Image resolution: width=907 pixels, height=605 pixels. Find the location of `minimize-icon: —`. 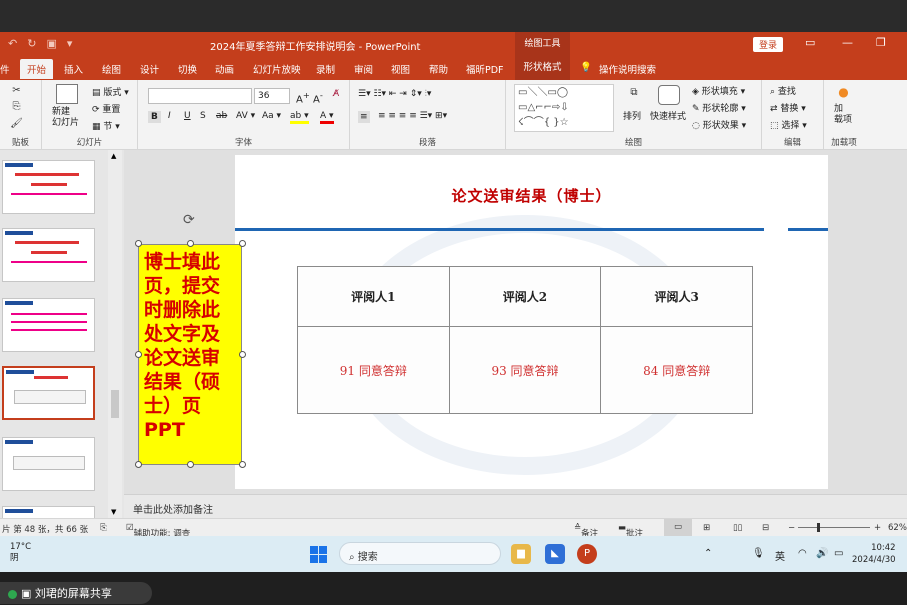

minimize-icon: — is located at coordinates (847, 42).